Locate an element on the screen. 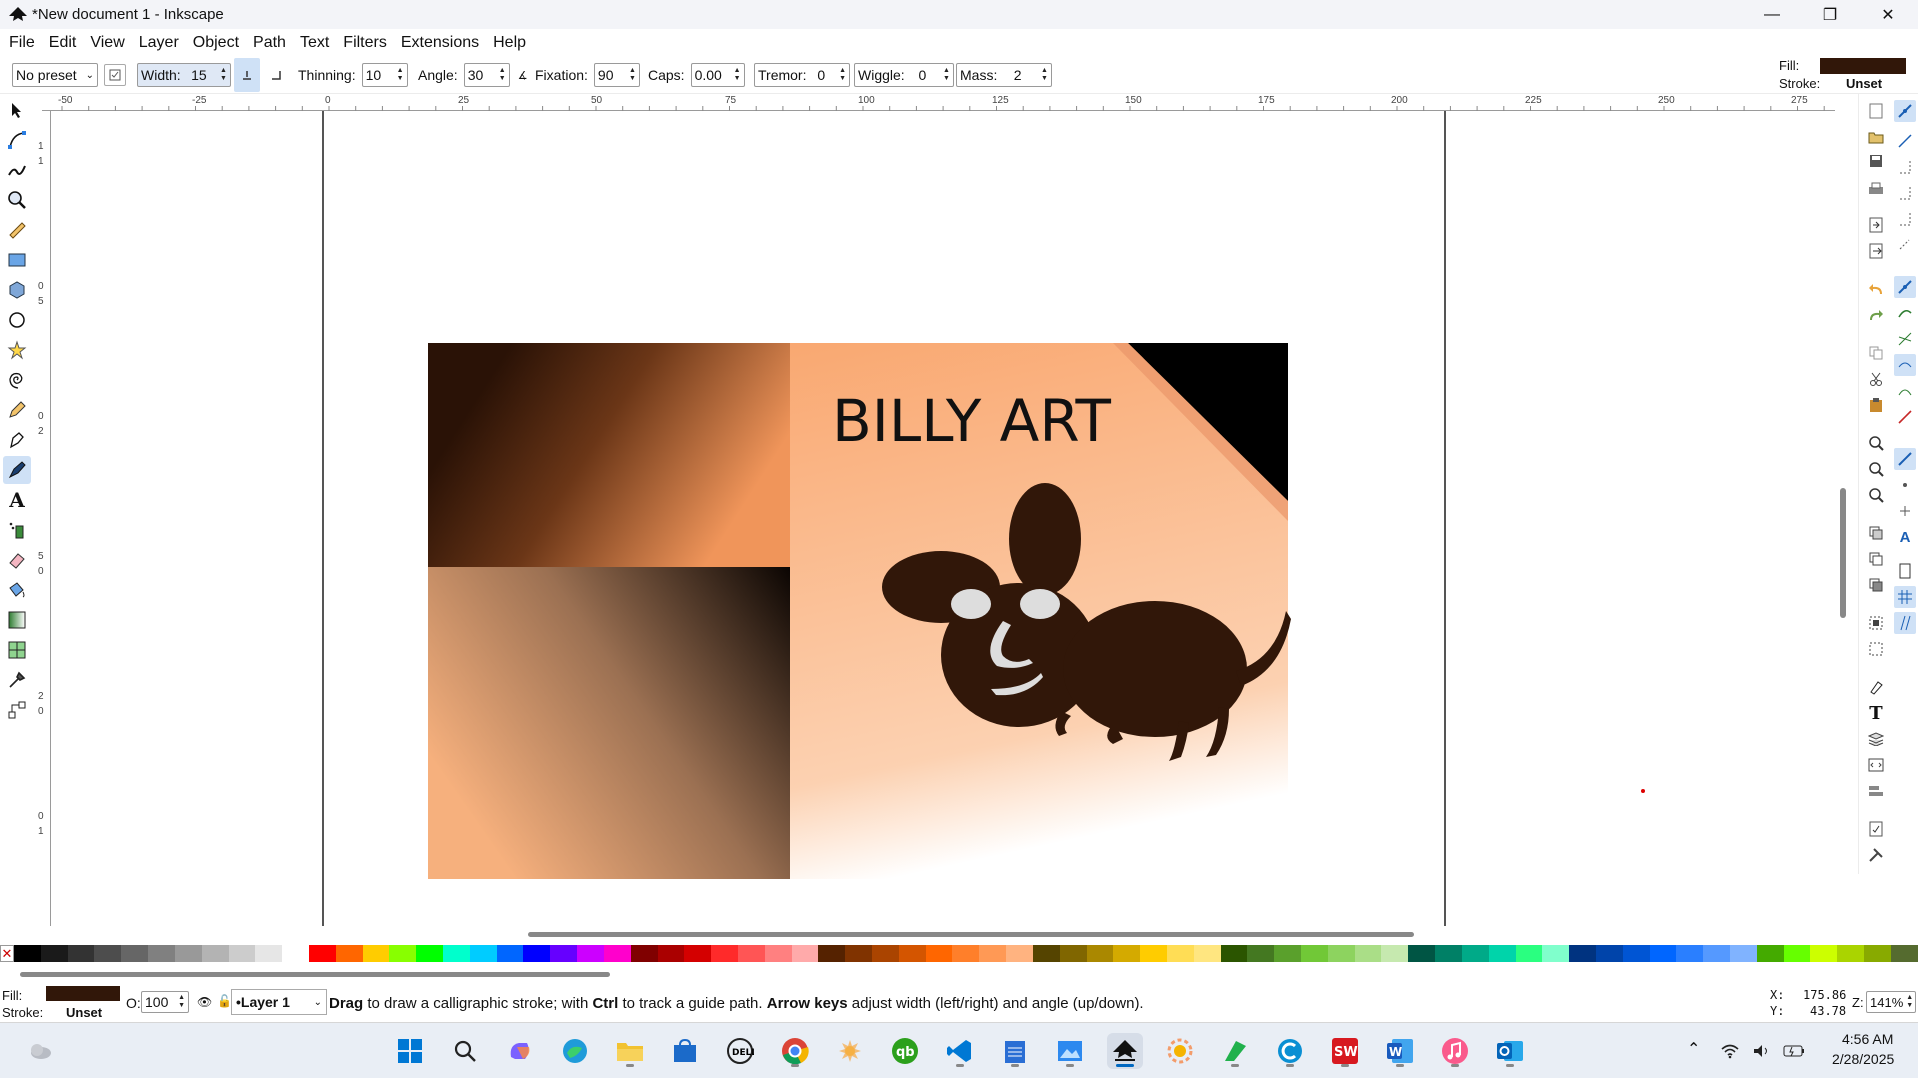  snap-page-border-icon is located at coordinates (1905, 571).